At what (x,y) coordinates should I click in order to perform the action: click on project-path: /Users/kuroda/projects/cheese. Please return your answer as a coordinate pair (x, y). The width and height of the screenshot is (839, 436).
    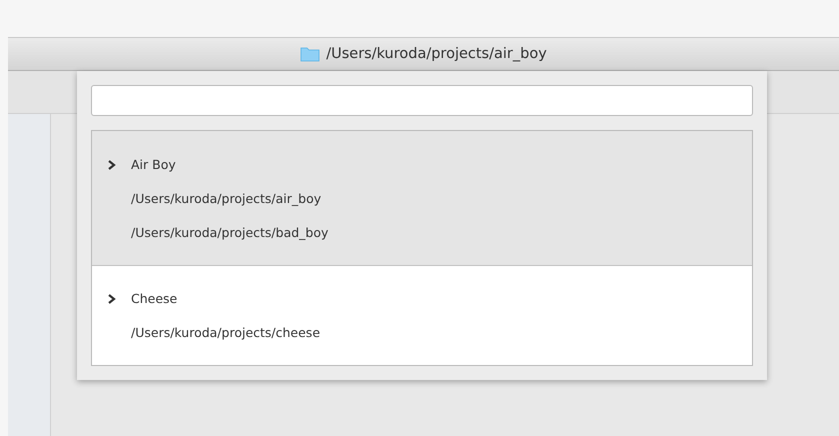
    Looking at the image, I should click on (206, 333).